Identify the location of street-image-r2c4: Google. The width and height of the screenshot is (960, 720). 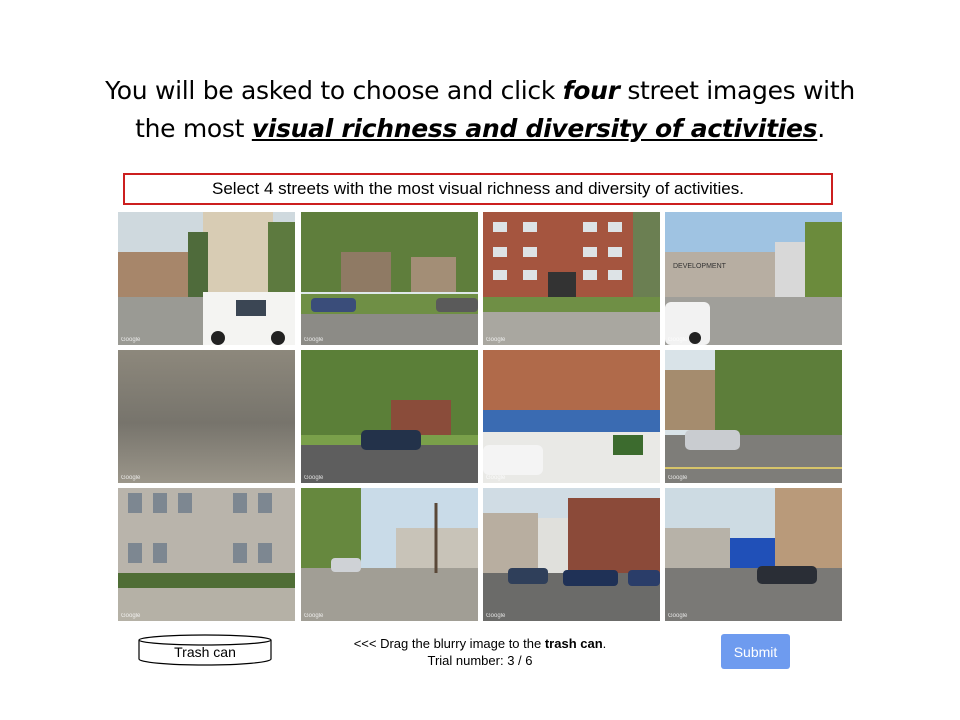
(753, 416).